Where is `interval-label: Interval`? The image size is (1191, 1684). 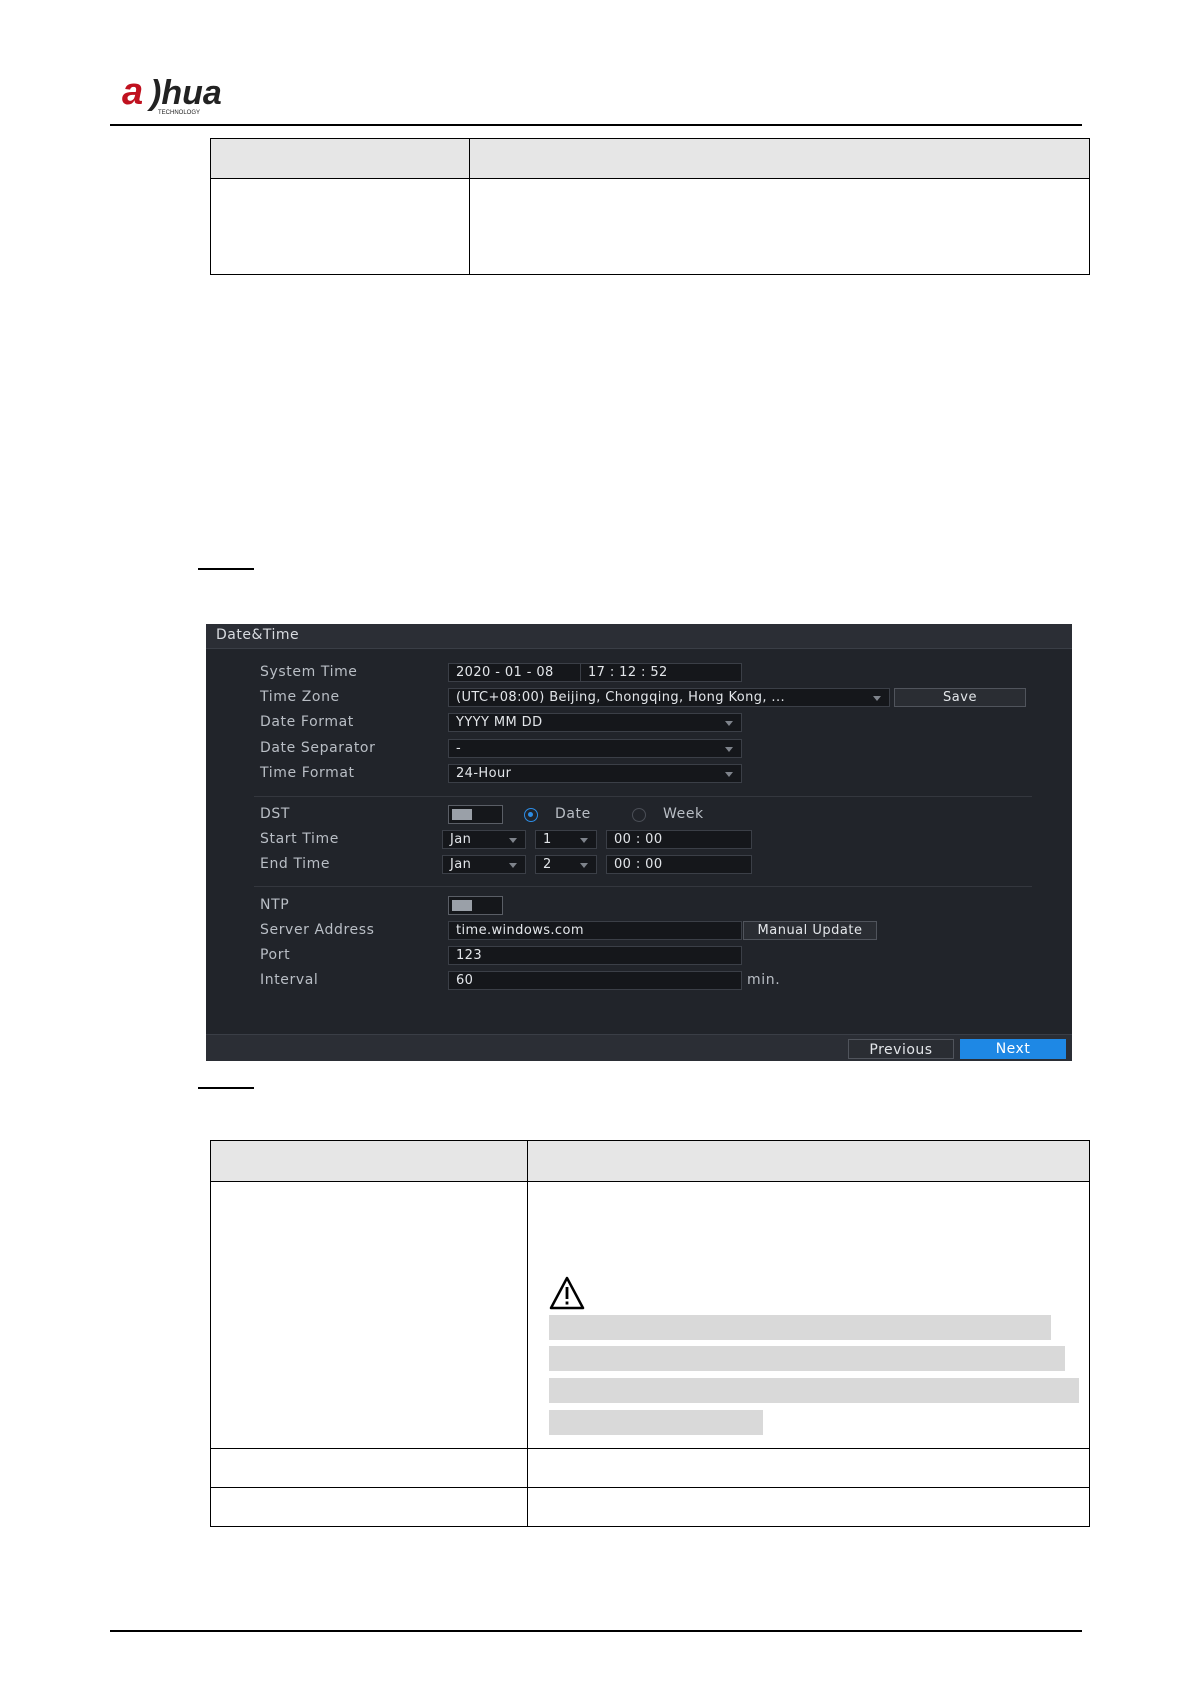 interval-label: Interval is located at coordinates (289, 980).